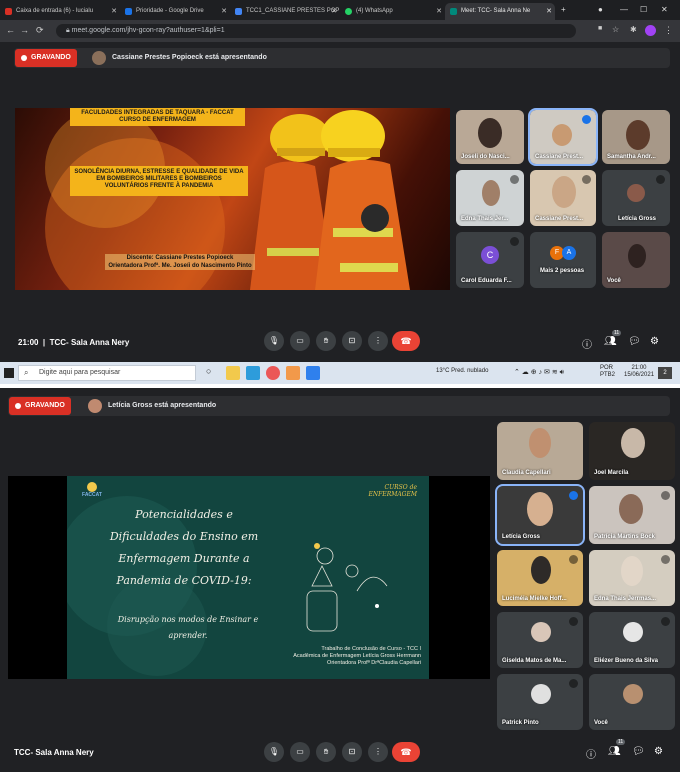  I want to click on tab-whatsapp: (4) WhatsApp ✕, so click(392, 11).